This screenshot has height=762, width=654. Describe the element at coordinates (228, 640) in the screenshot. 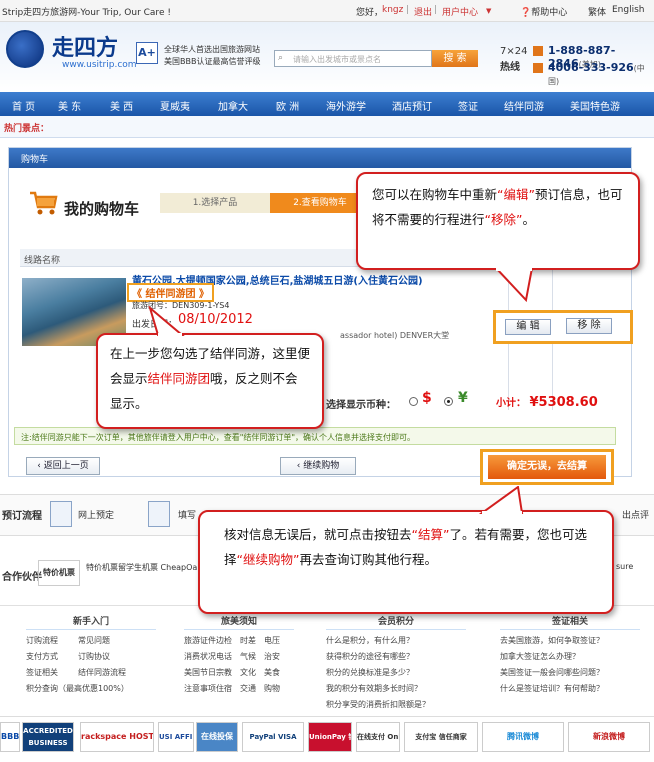

I see `footer-link: 边检` at that location.